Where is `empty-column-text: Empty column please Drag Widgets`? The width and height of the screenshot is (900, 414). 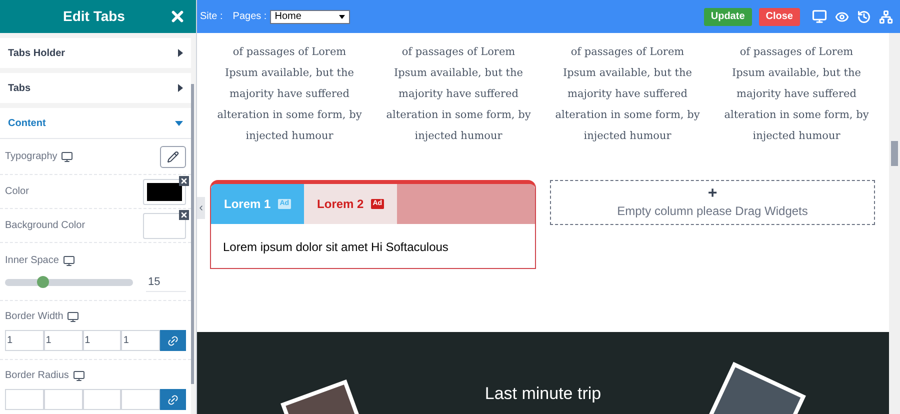
empty-column-text: Empty column please Drag Widgets is located at coordinates (712, 211).